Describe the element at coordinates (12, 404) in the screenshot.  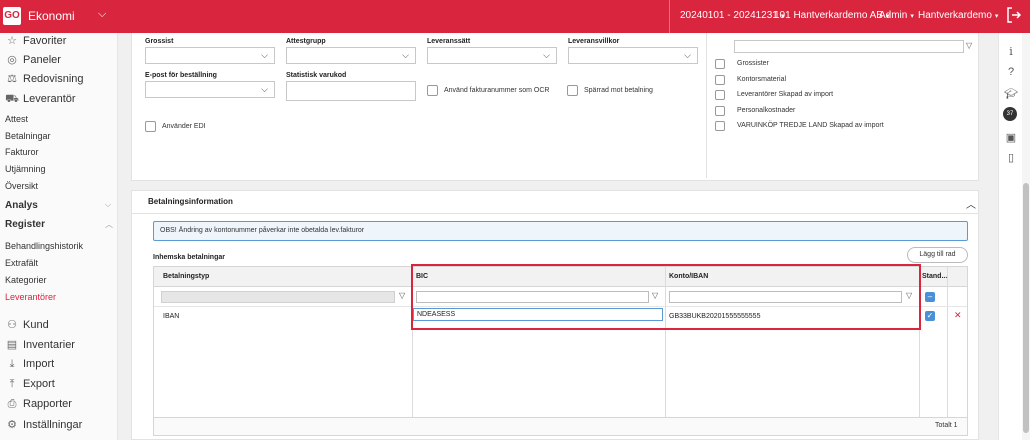
I see `printer-icon: ⎙` at that location.